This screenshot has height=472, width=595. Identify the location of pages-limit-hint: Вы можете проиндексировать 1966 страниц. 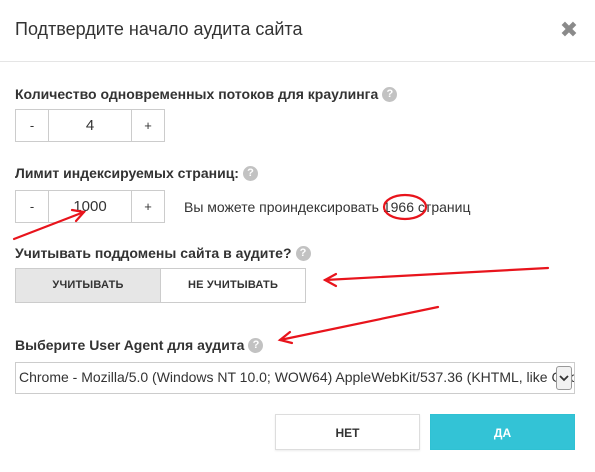
(327, 207).